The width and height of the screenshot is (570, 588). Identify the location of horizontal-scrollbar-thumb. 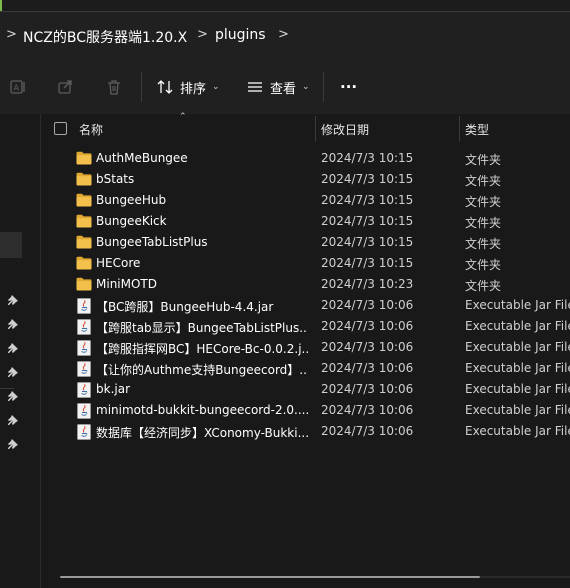
(270, 577).